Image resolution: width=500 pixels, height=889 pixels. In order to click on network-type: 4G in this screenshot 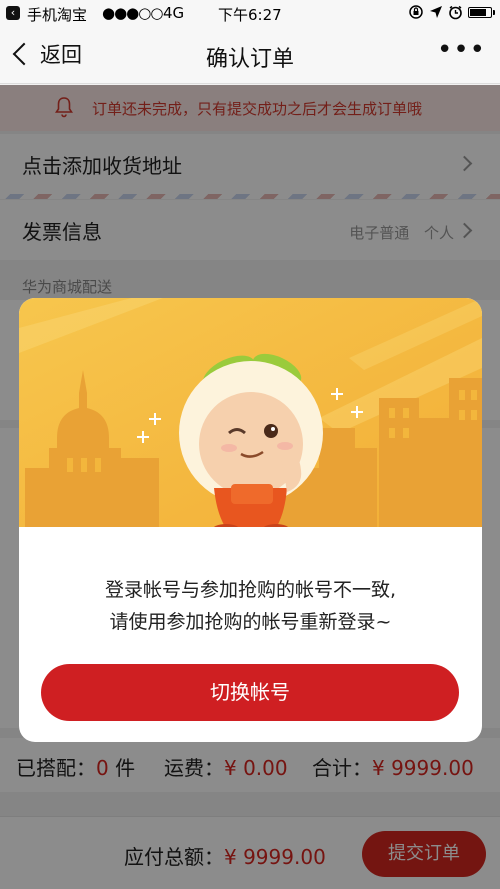, I will do `click(174, 13)`.